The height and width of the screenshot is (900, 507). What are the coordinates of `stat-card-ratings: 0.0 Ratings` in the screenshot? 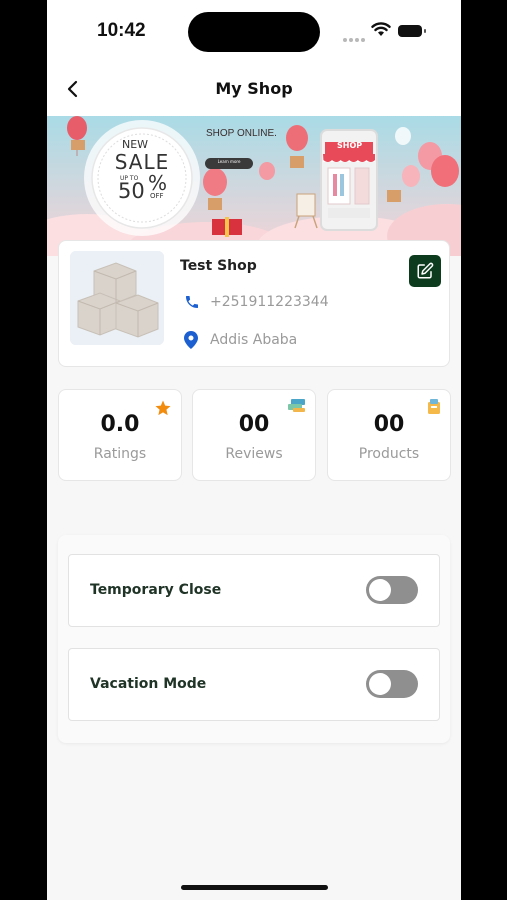 It's located at (120, 435).